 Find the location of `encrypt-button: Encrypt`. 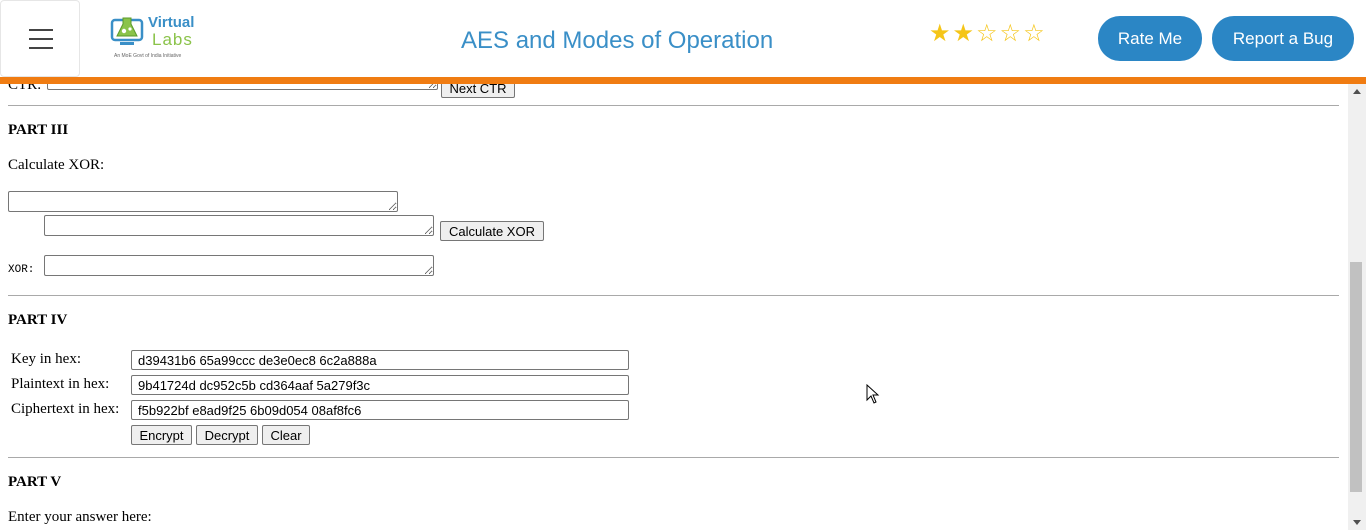

encrypt-button: Encrypt is located at coordinates (161, 435).